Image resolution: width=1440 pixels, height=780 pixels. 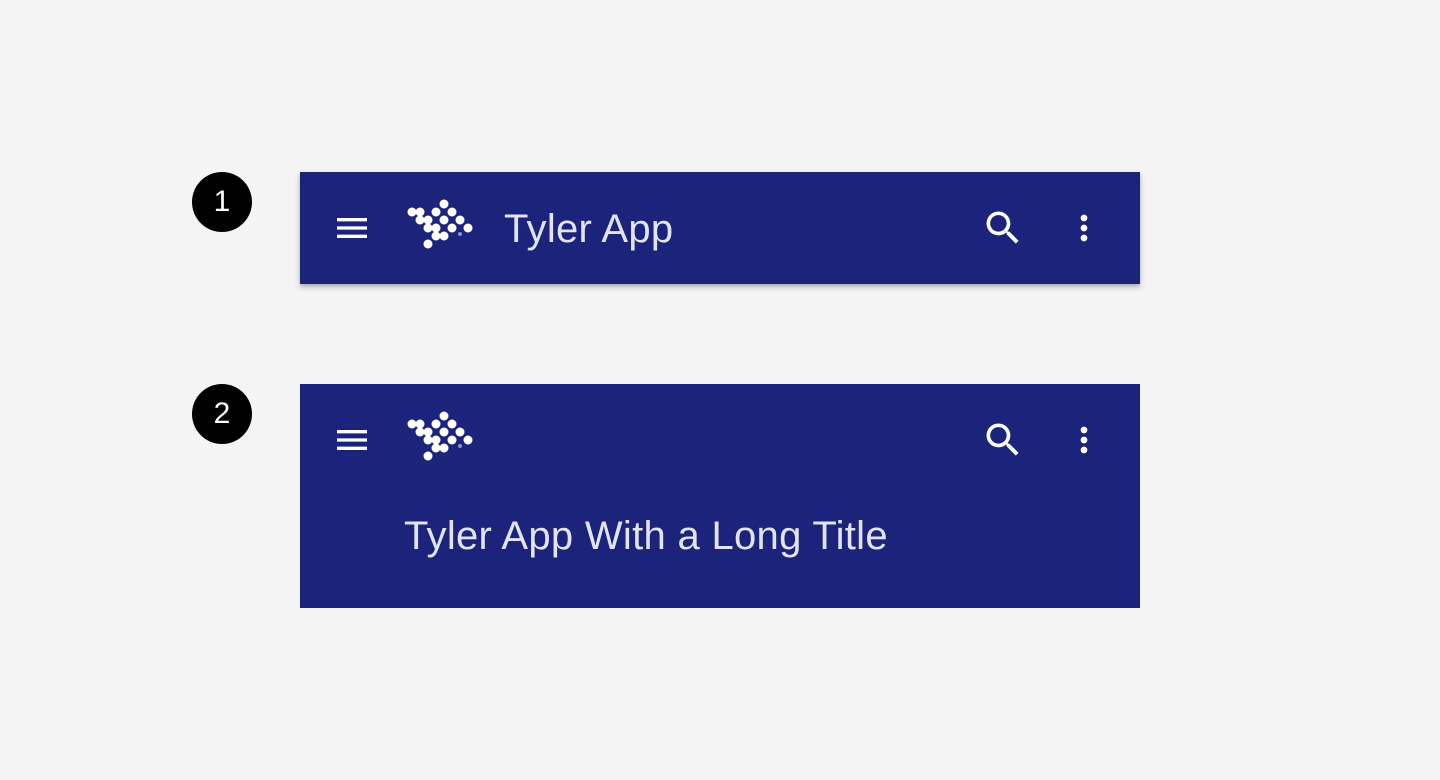 What do you see at coordinates (222, 202) in the screenshot?
I see `example-marker-1: 1` at bounding box center [222, 202].